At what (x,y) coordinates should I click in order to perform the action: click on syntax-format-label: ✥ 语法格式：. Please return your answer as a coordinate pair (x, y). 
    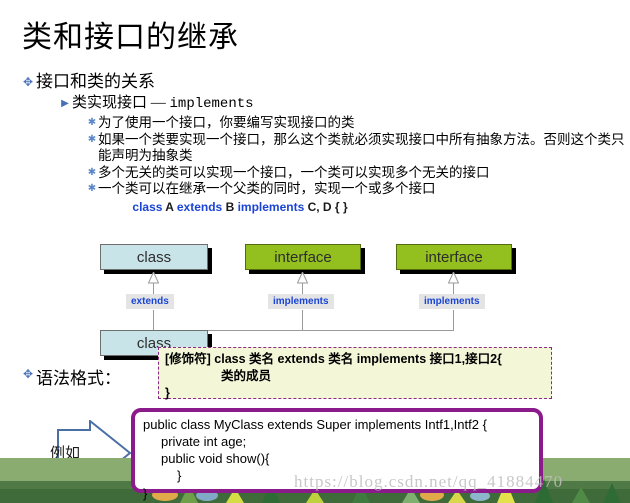
    Looking at the image, I should click on (70, 376).